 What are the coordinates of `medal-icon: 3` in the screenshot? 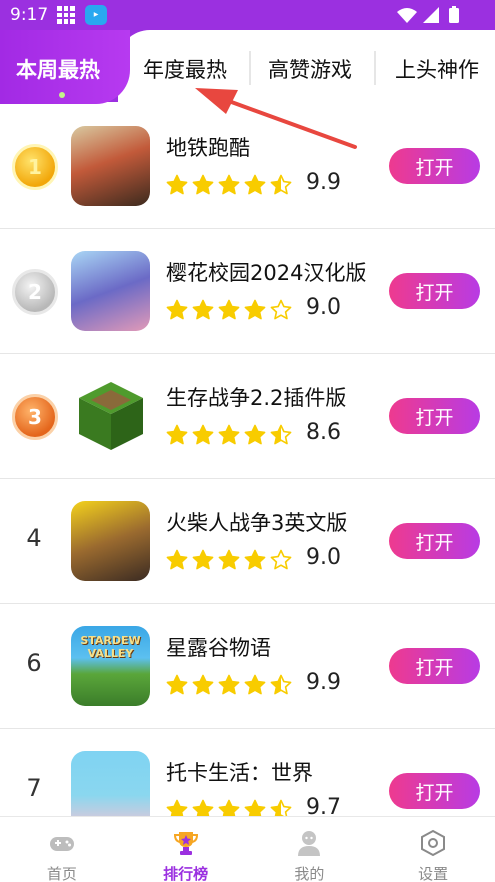 It's located at (35, 417).